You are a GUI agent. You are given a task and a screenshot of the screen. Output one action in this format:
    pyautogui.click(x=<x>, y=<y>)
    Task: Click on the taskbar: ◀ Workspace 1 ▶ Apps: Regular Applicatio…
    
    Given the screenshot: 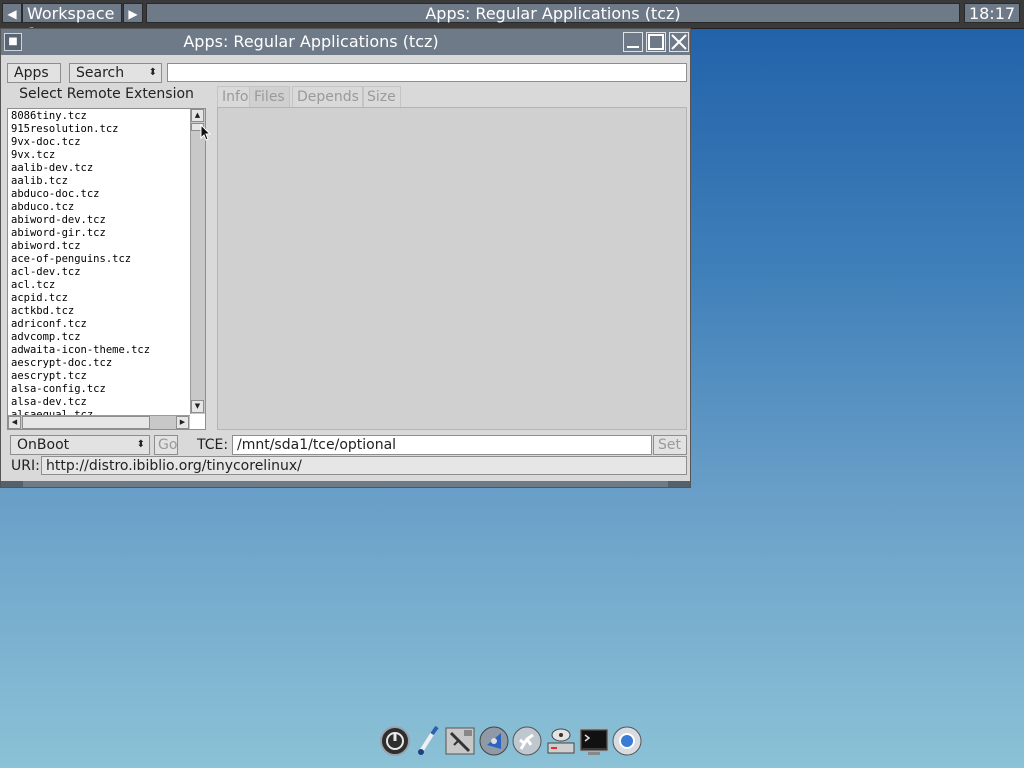 What is the action you would take?
    pyautogui.click(x=512, y=21)
    